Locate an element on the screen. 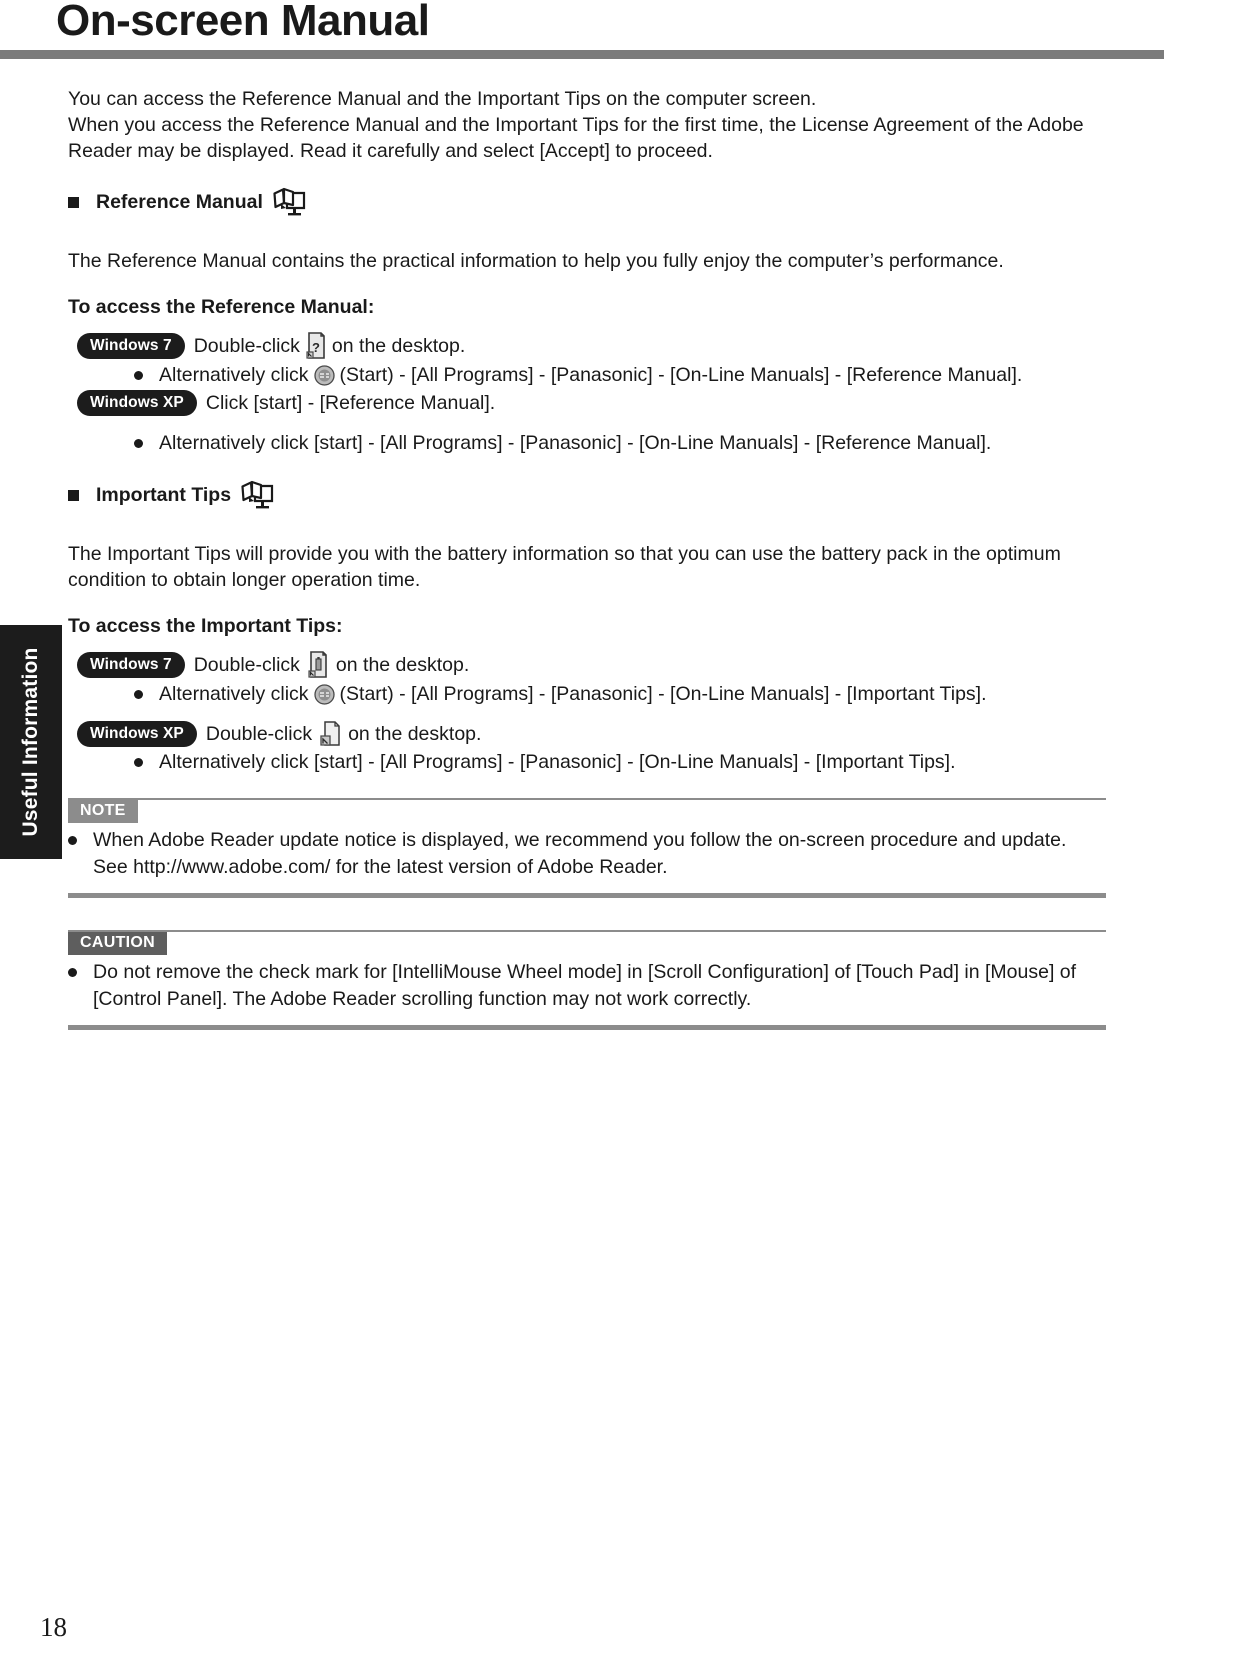  note-tag: NOTE is located at coordinates (103, 811).